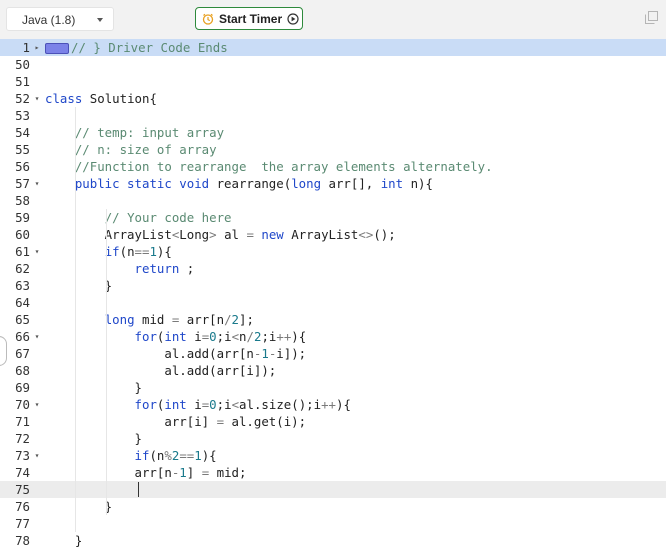 The image size is (666, 555). I want to click on code-token: ();, so click(384, 234).